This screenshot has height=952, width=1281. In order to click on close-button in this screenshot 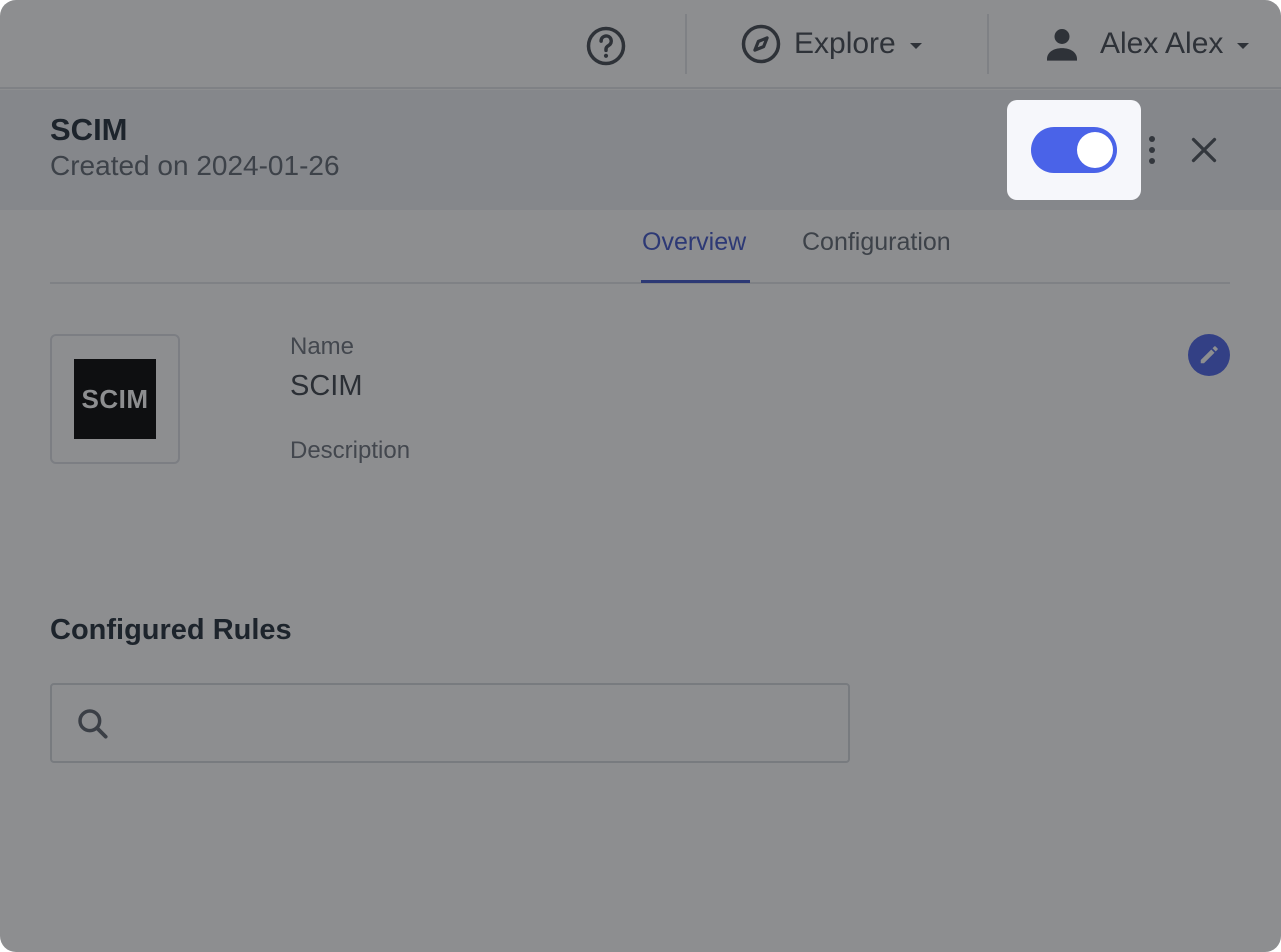, I will do `click(1204, 150)`.